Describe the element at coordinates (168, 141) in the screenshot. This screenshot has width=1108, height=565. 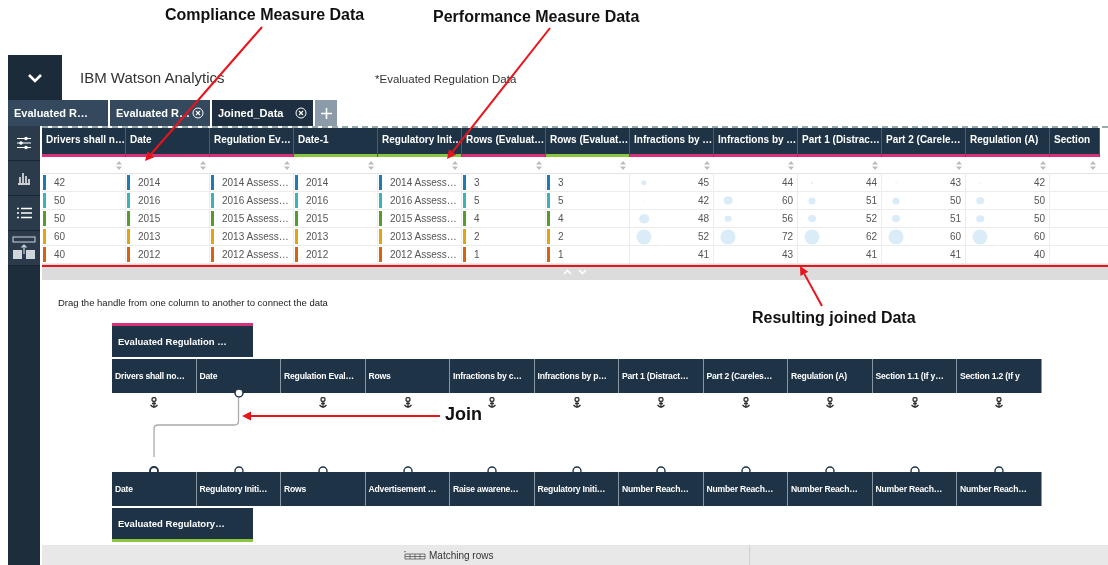
I see `column-header: Date` at that location.